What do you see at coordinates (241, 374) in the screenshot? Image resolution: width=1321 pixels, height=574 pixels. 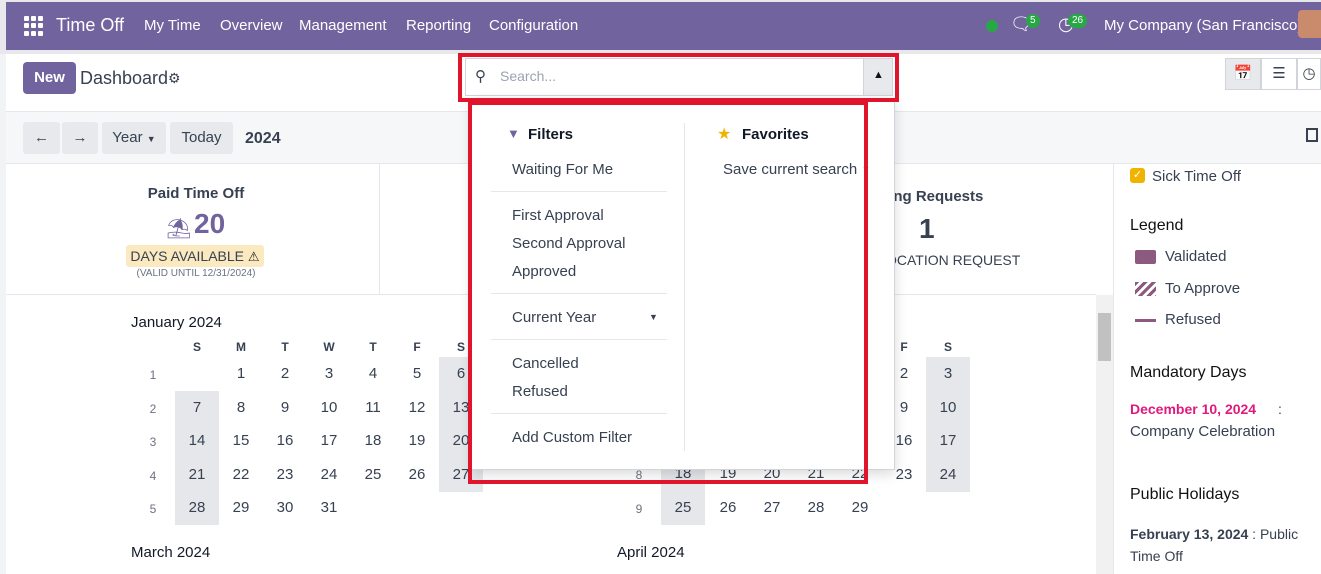 I see `calendar-day: 1` at bounding box center [241, 374].